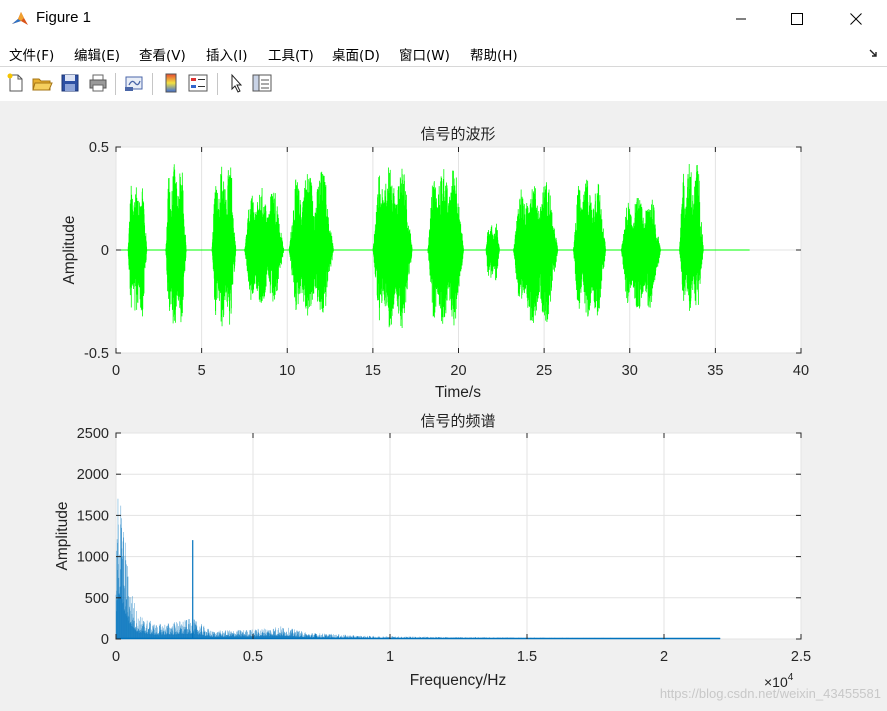 The width and height of the screenshot is (887, 711). I want to click on minimize-icon, so click(741, 19).